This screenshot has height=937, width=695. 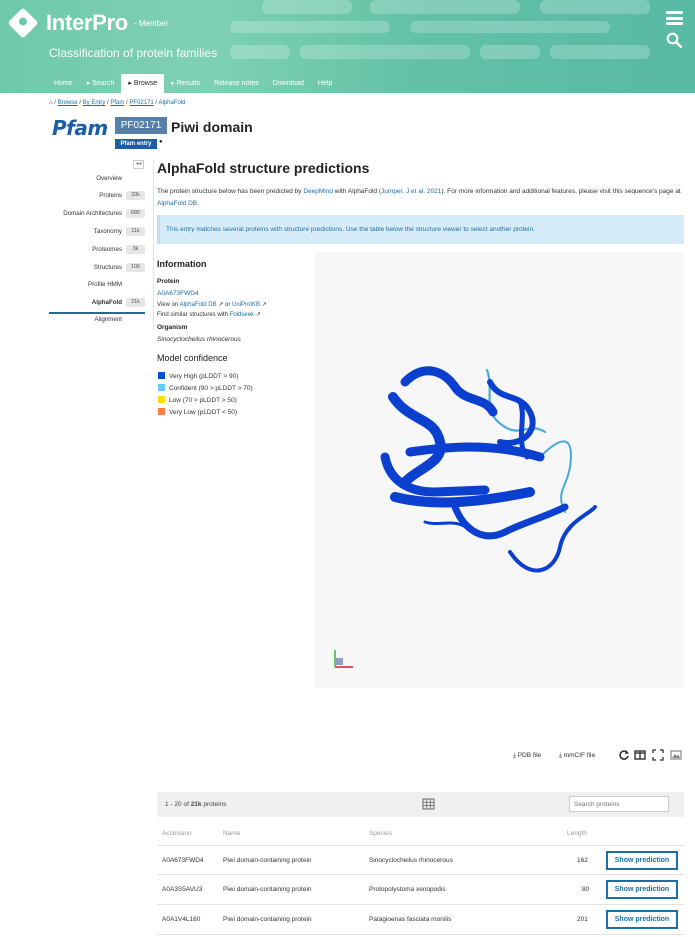 I want to click on alphafold-db-link: AlphaFold DB, so click(x=177, y=203).